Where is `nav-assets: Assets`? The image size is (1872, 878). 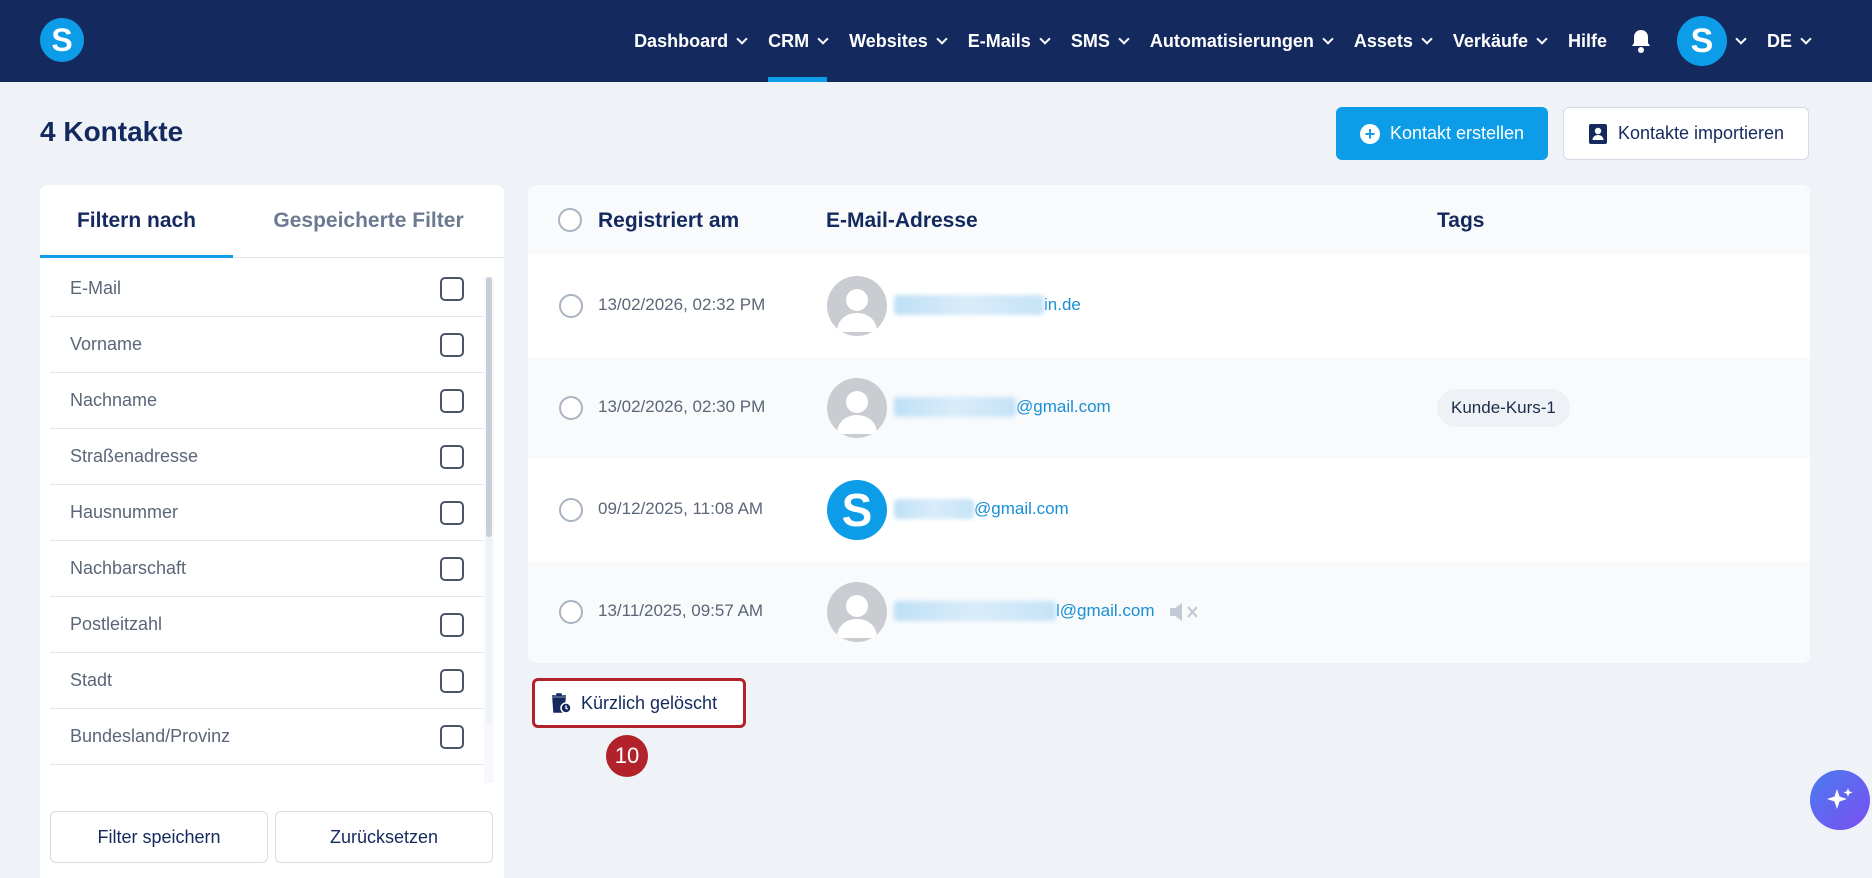 nav-assets: Assets is located at coordinates (1393, 41).